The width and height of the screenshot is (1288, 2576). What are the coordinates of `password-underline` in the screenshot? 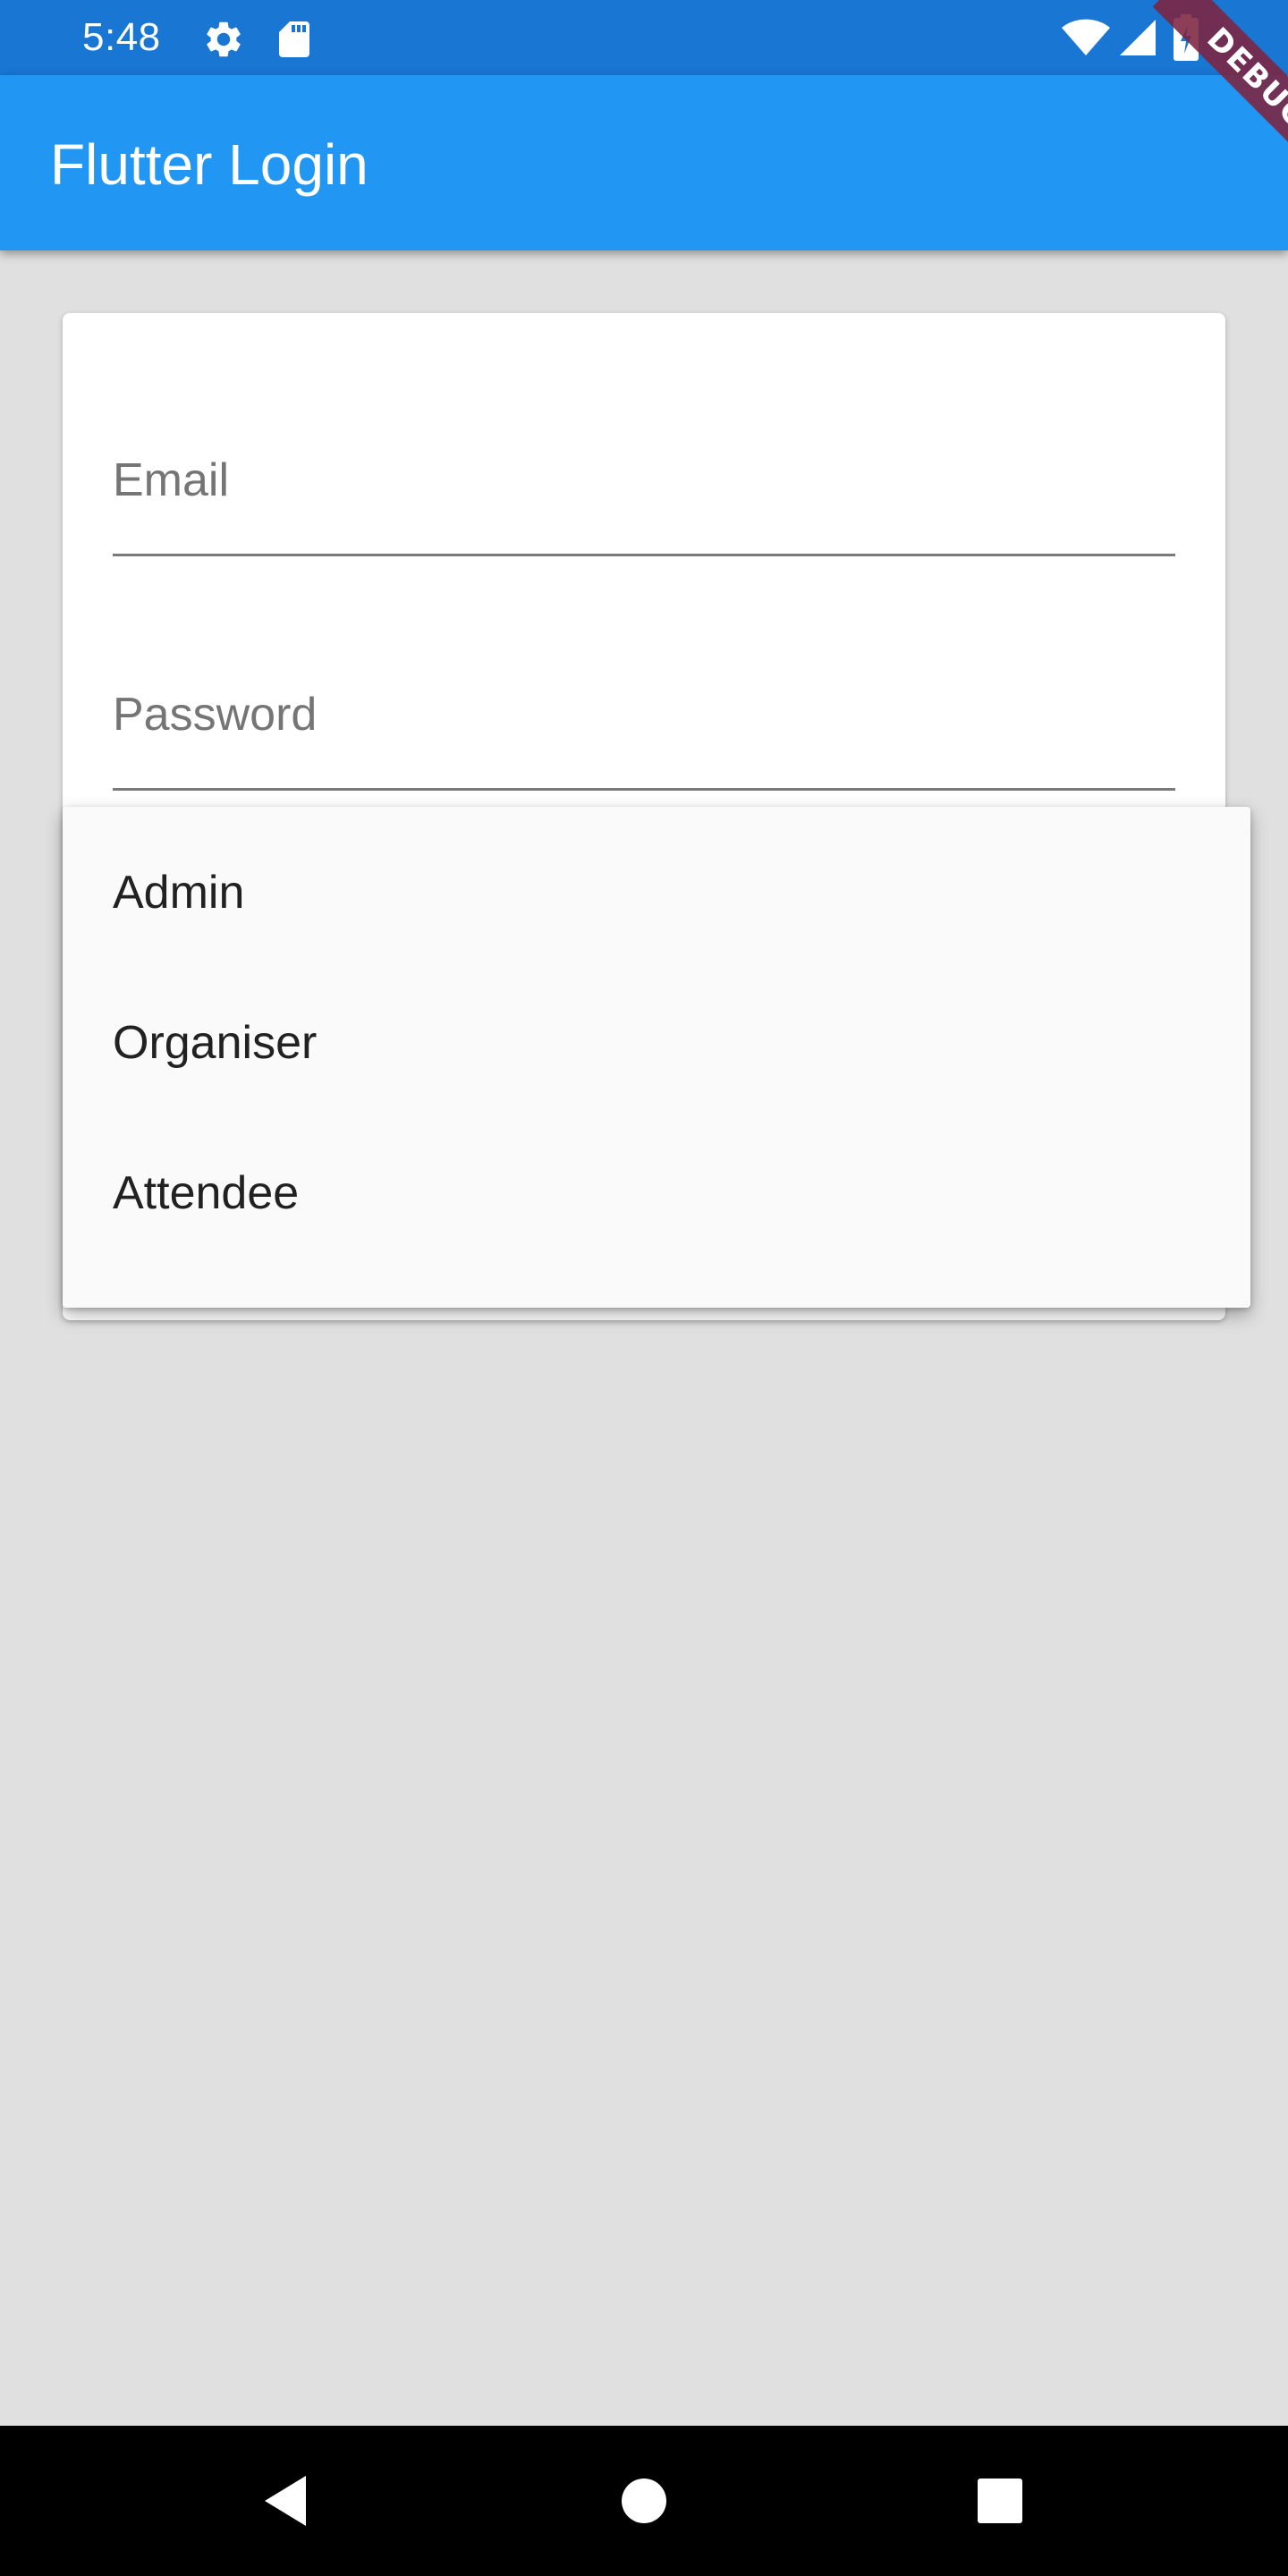 It's located at (644, 789).